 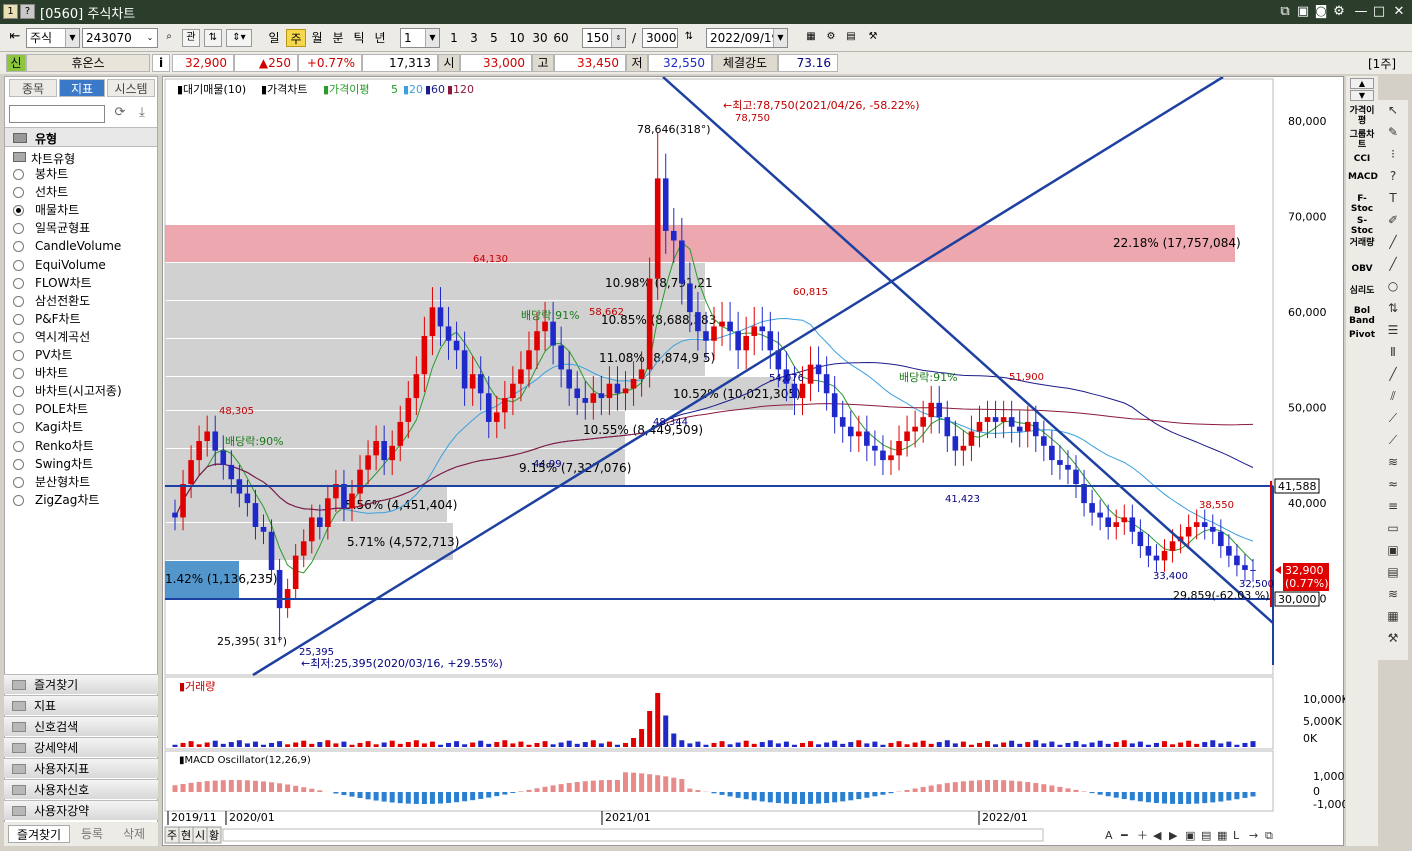 I want to click on unit-1: 1, so click(x=454, y=38).